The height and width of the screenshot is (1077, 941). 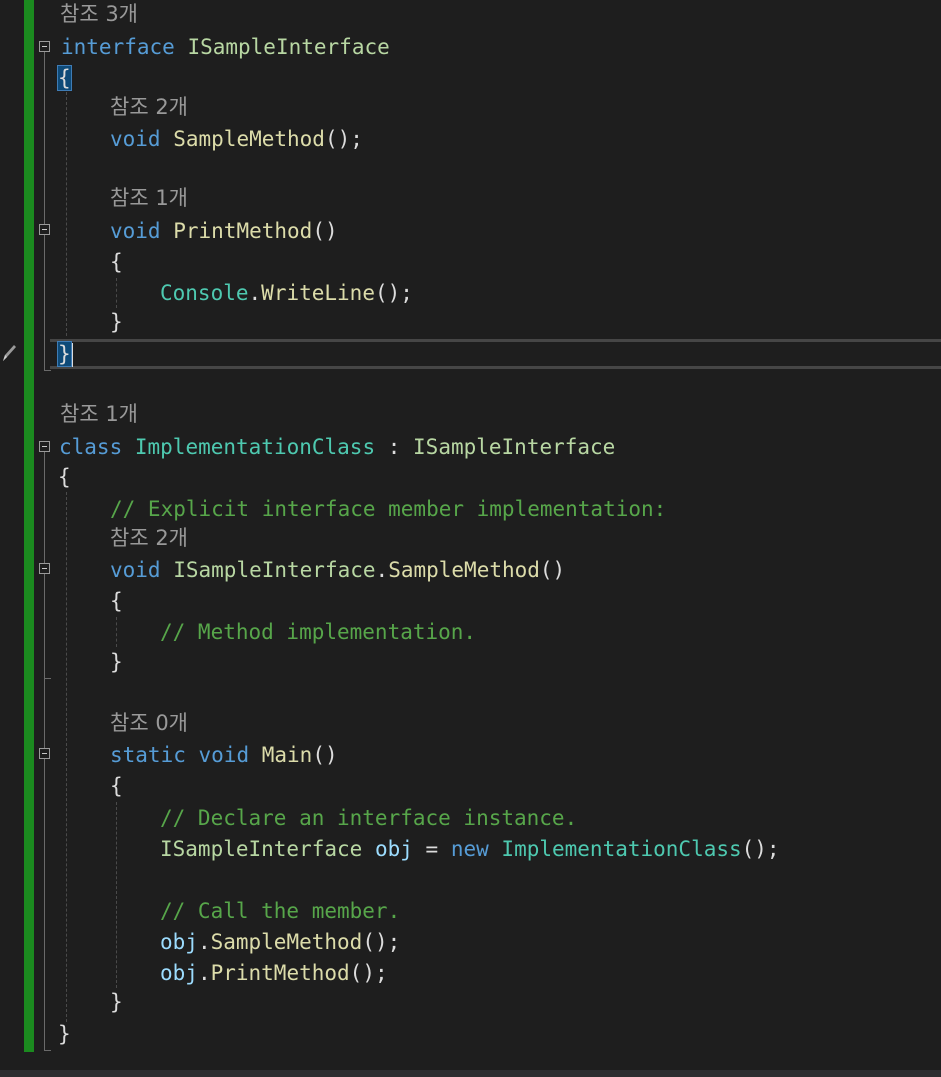 I want to click on method-name: WriteLine, so click(x=318, y=293).